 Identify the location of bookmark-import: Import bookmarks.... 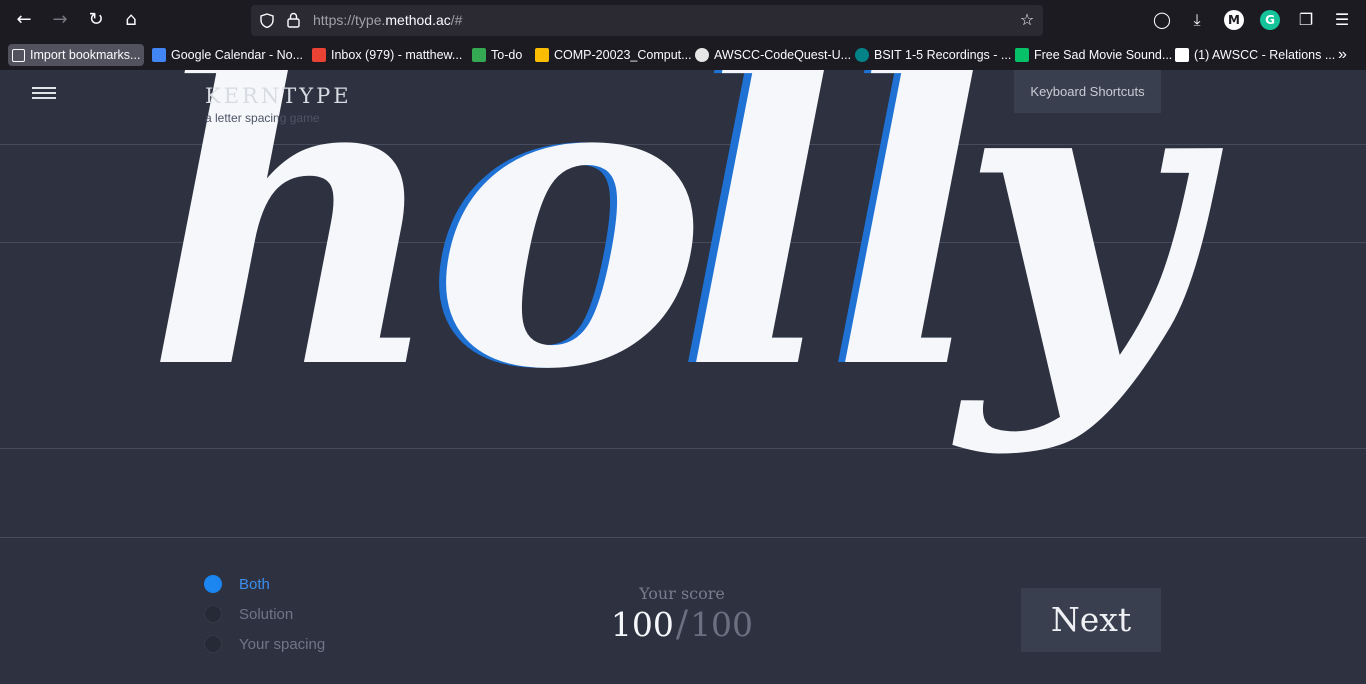
(76, 55).